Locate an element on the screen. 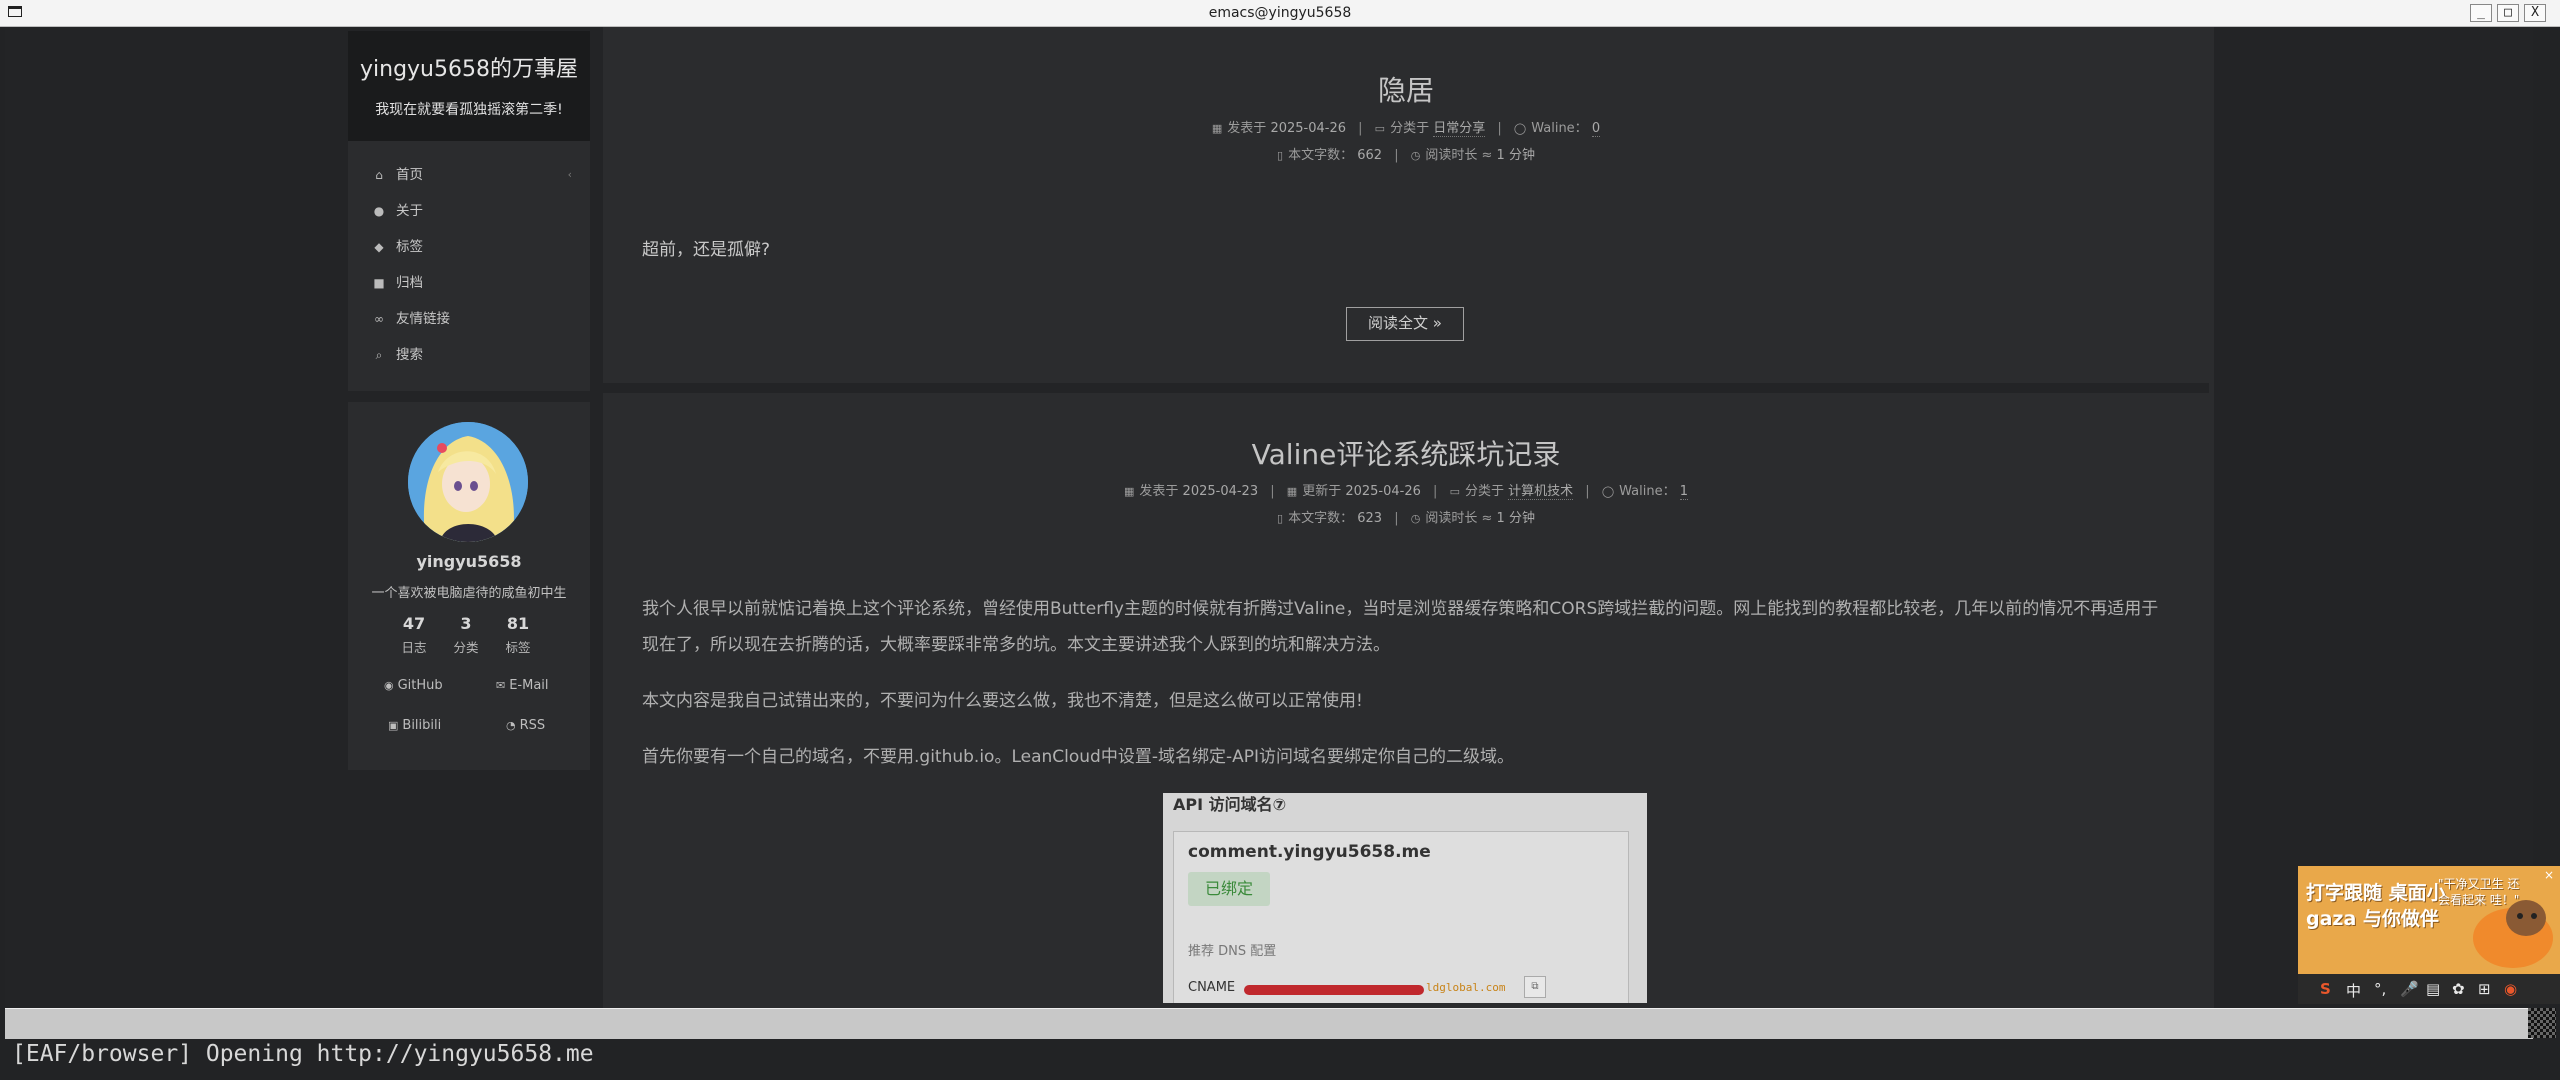 The width and height of the screenshot is (2560, 1080). bilibili-link: ▣ Bilibili is located at coordinates (414, 725).